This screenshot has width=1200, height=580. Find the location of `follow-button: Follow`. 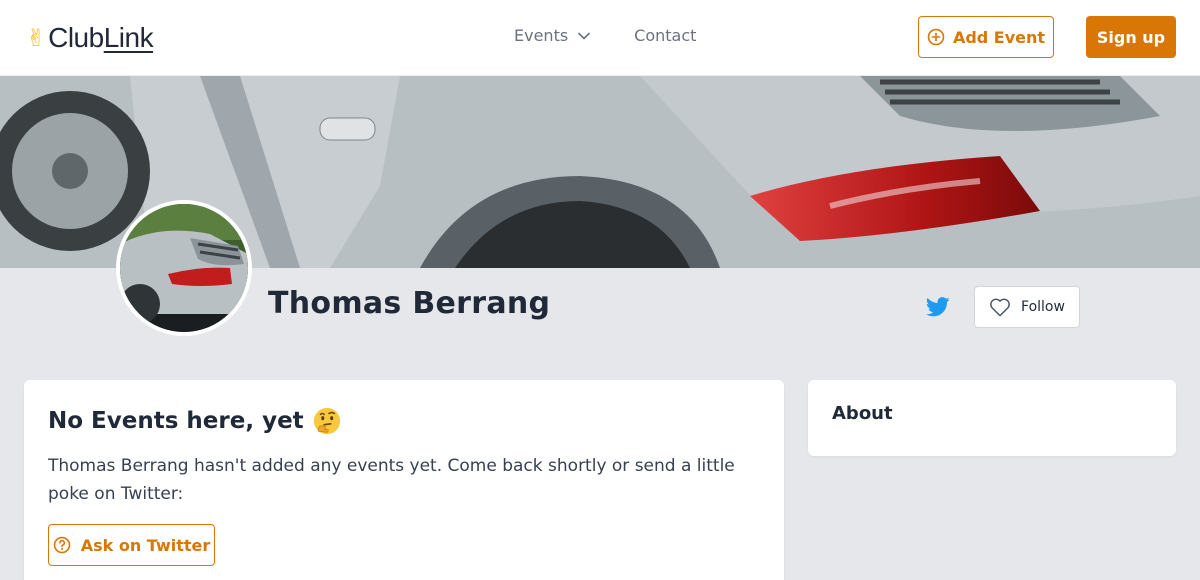

follow-button: Follow is located at coordinates (1027, 307).